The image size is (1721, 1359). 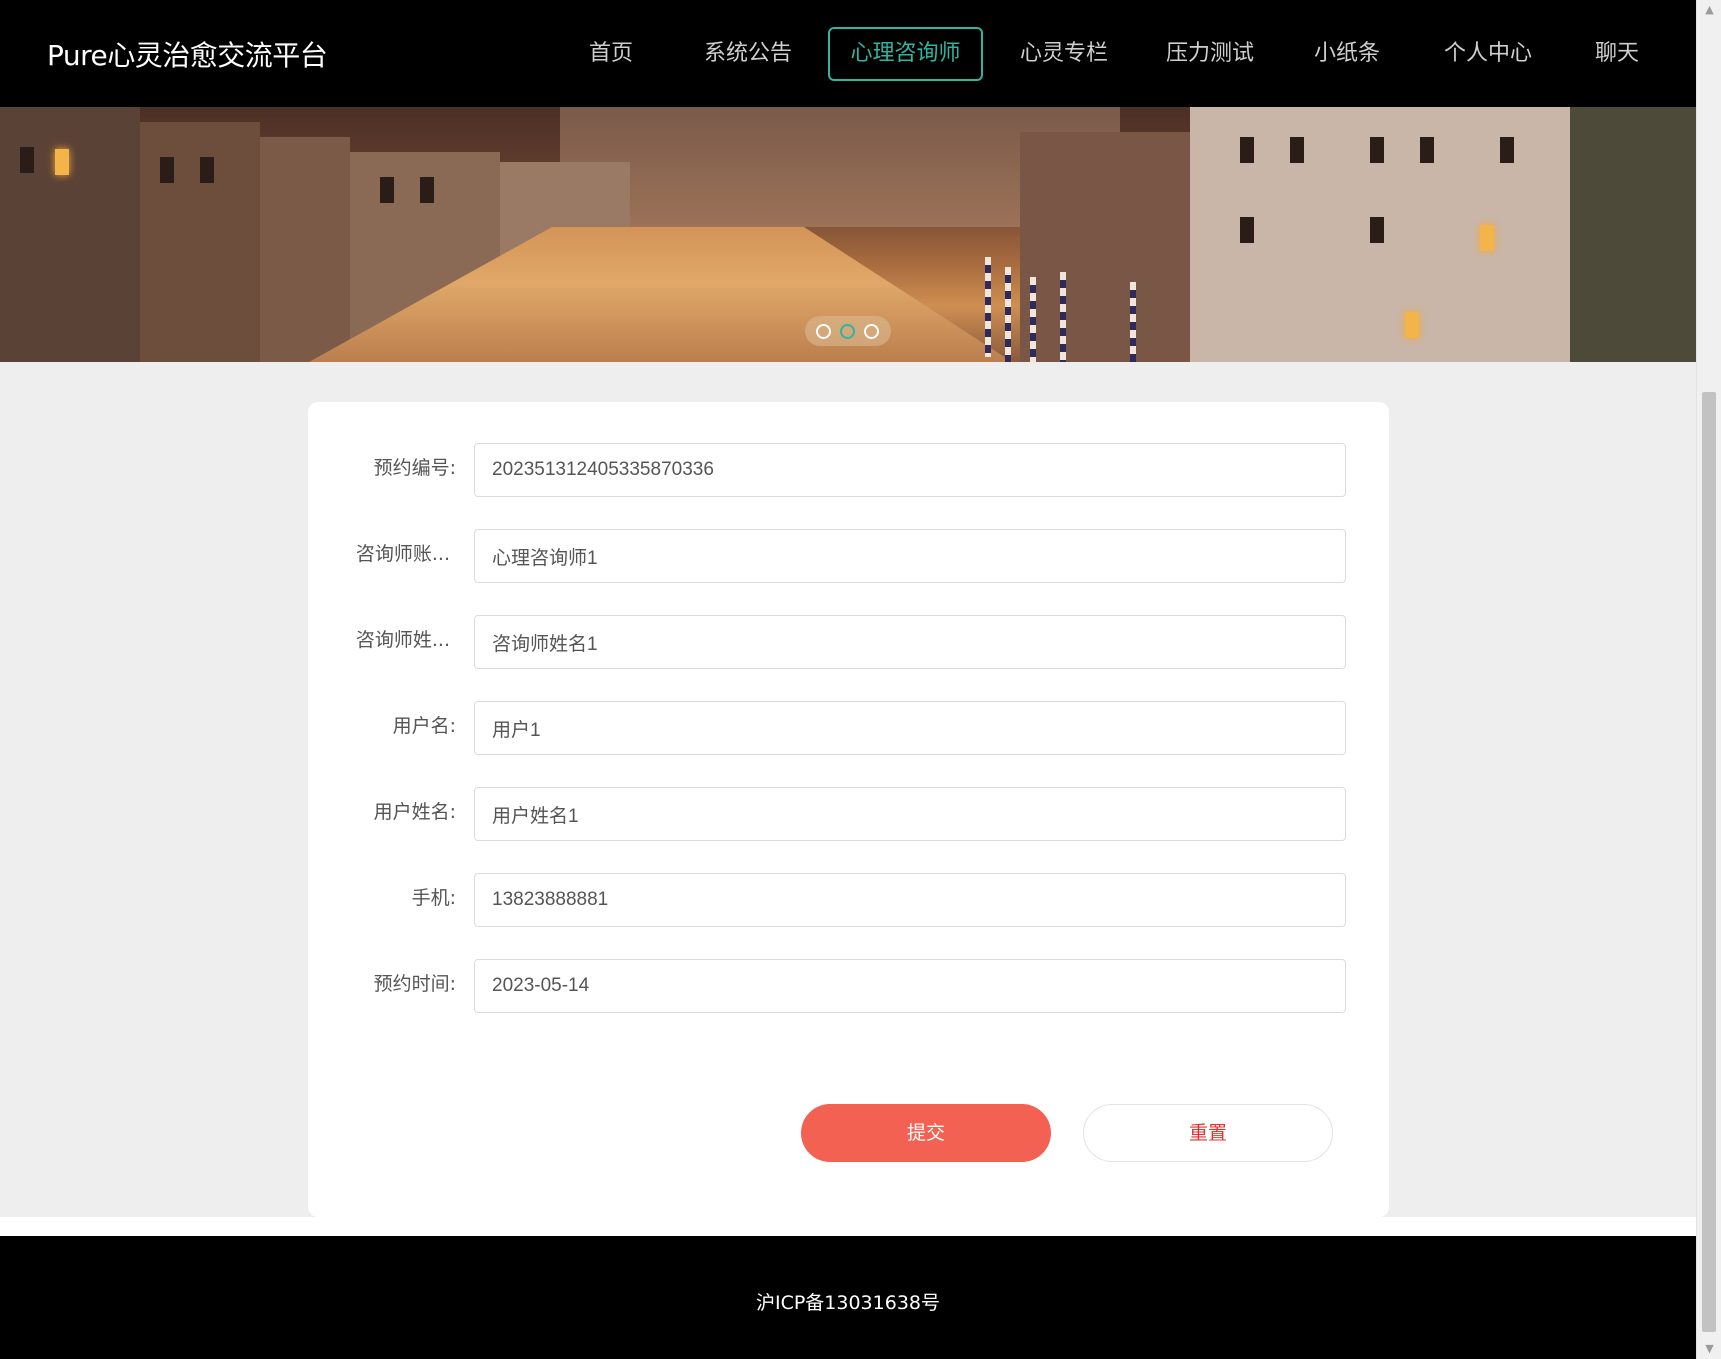 What do you see at coordinates (910, 728) in the screenshot?
I see `username-field` at bounding box center [910, 728].